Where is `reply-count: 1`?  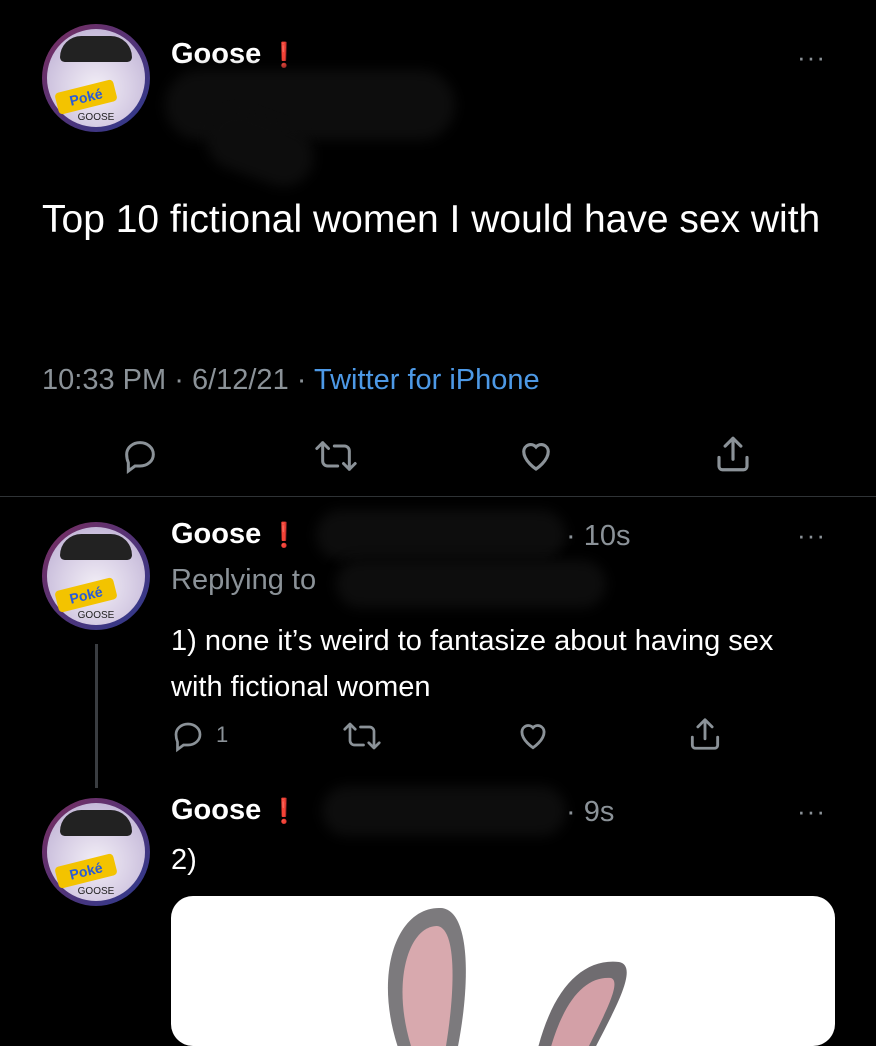
reply-count: 1 is located at coordinates (222, 734).